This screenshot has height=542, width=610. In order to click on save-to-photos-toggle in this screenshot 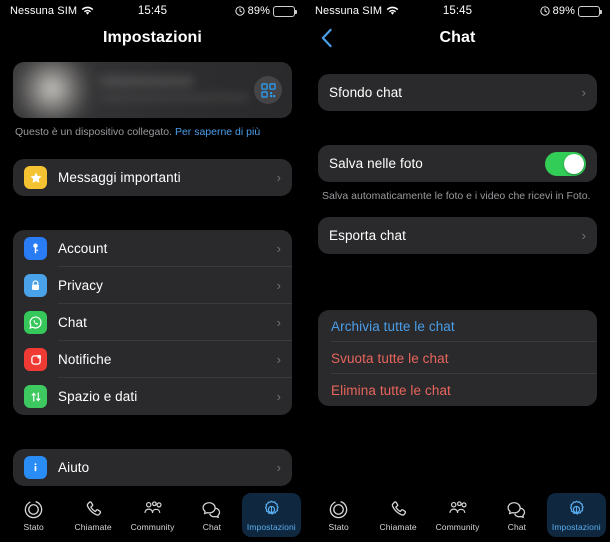, I will do `click(565, 163)`.